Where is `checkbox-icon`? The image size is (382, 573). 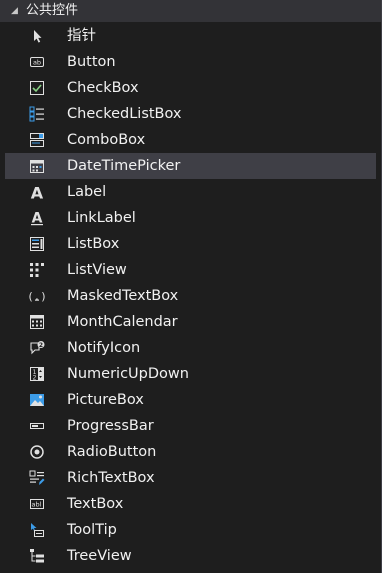
checkbox-icon is located at coordinates (37, 88).